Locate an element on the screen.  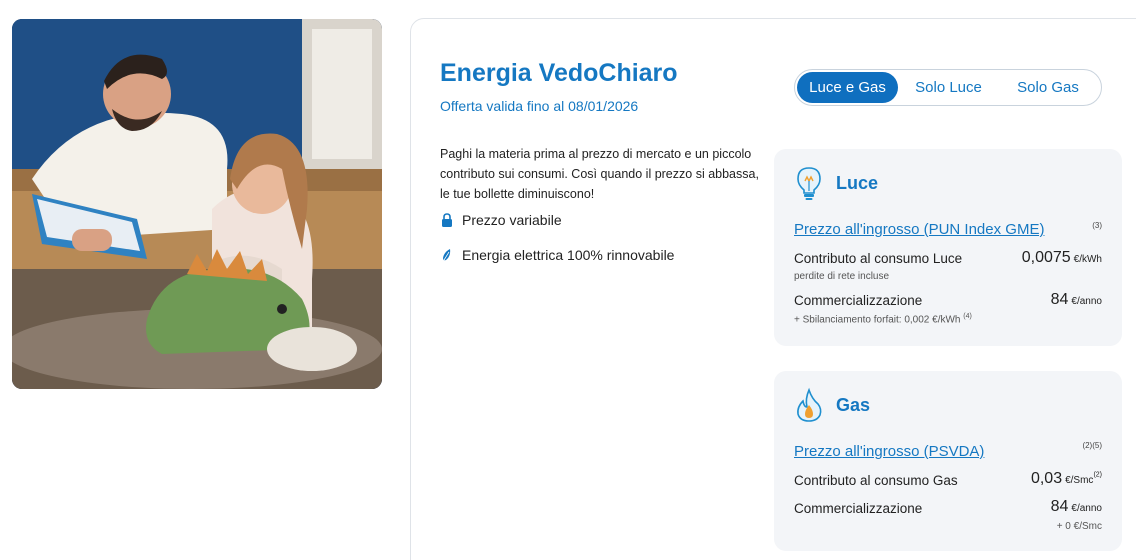
lightbulb-icon is located at coordinates (809, 183).